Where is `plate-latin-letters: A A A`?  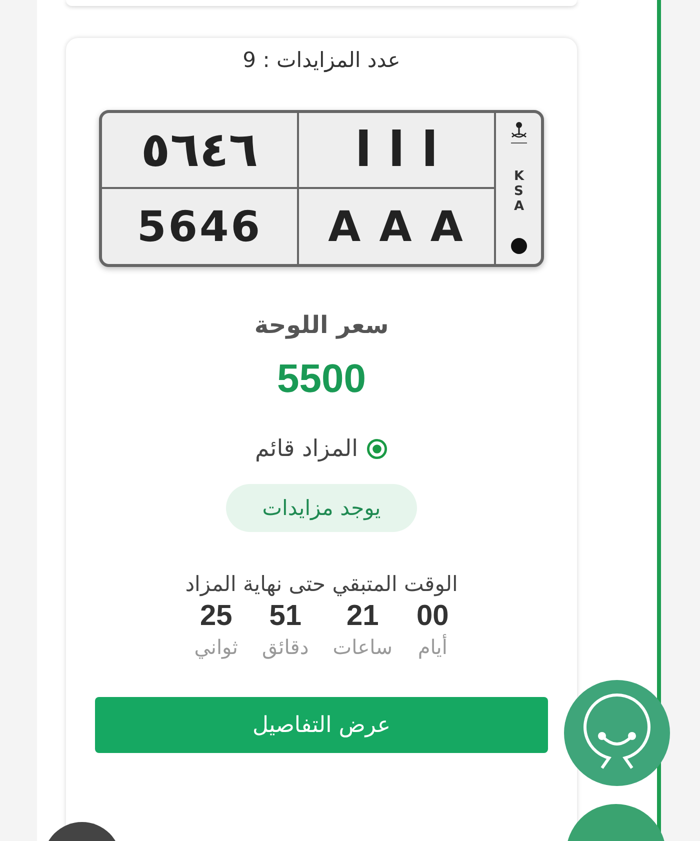 plate-latin-letters: A A A is located at coordinates (397, 226).